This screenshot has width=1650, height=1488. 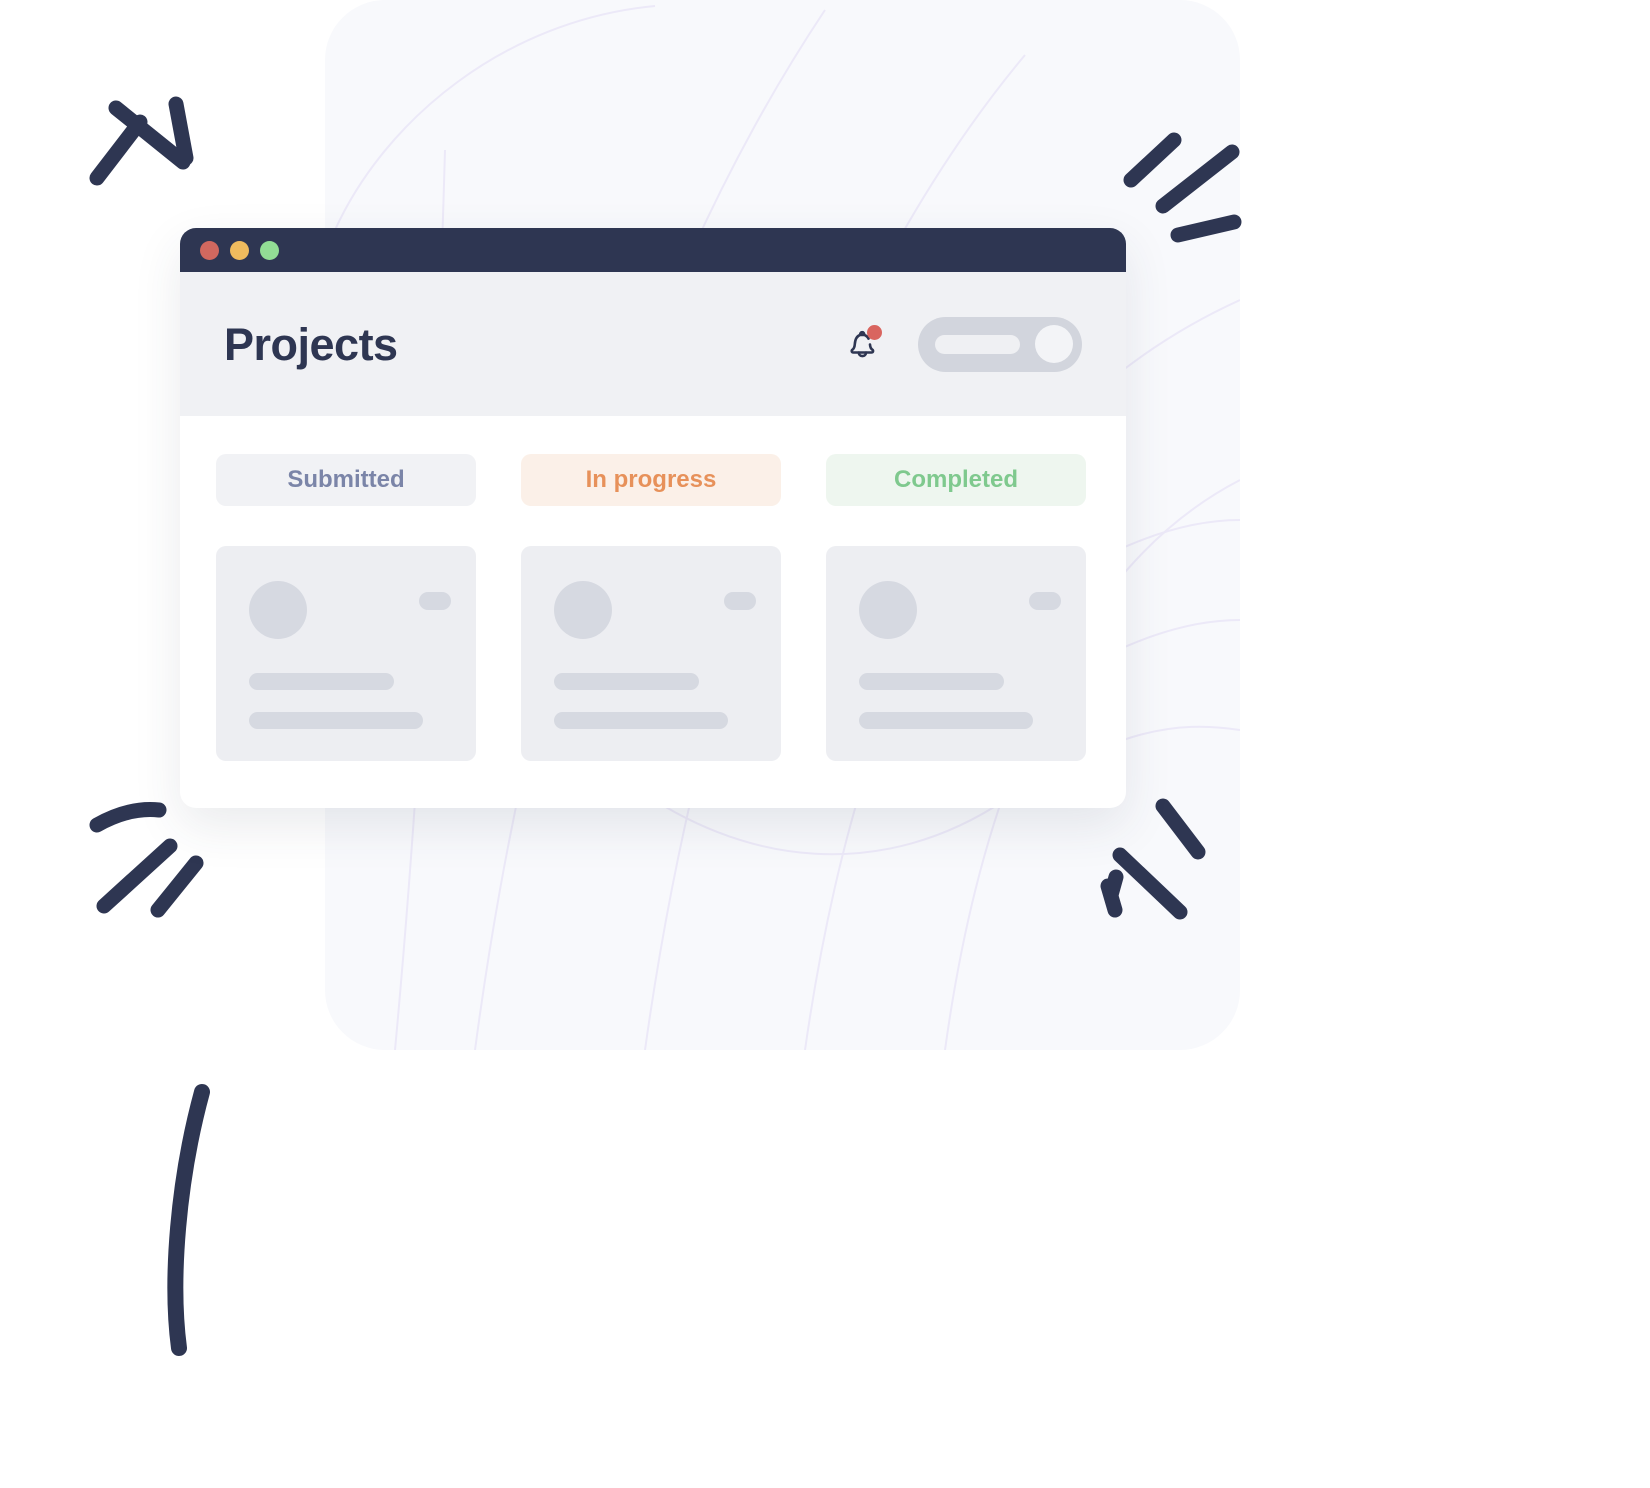 I want to click on notification-badge, so click(x=874, y=332).